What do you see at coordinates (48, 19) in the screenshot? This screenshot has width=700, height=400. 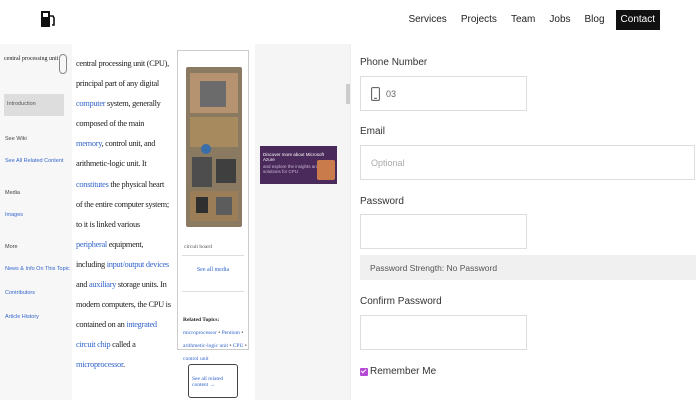 I see `fuel-pump-logo-icon` at bounding box center [48, 19].